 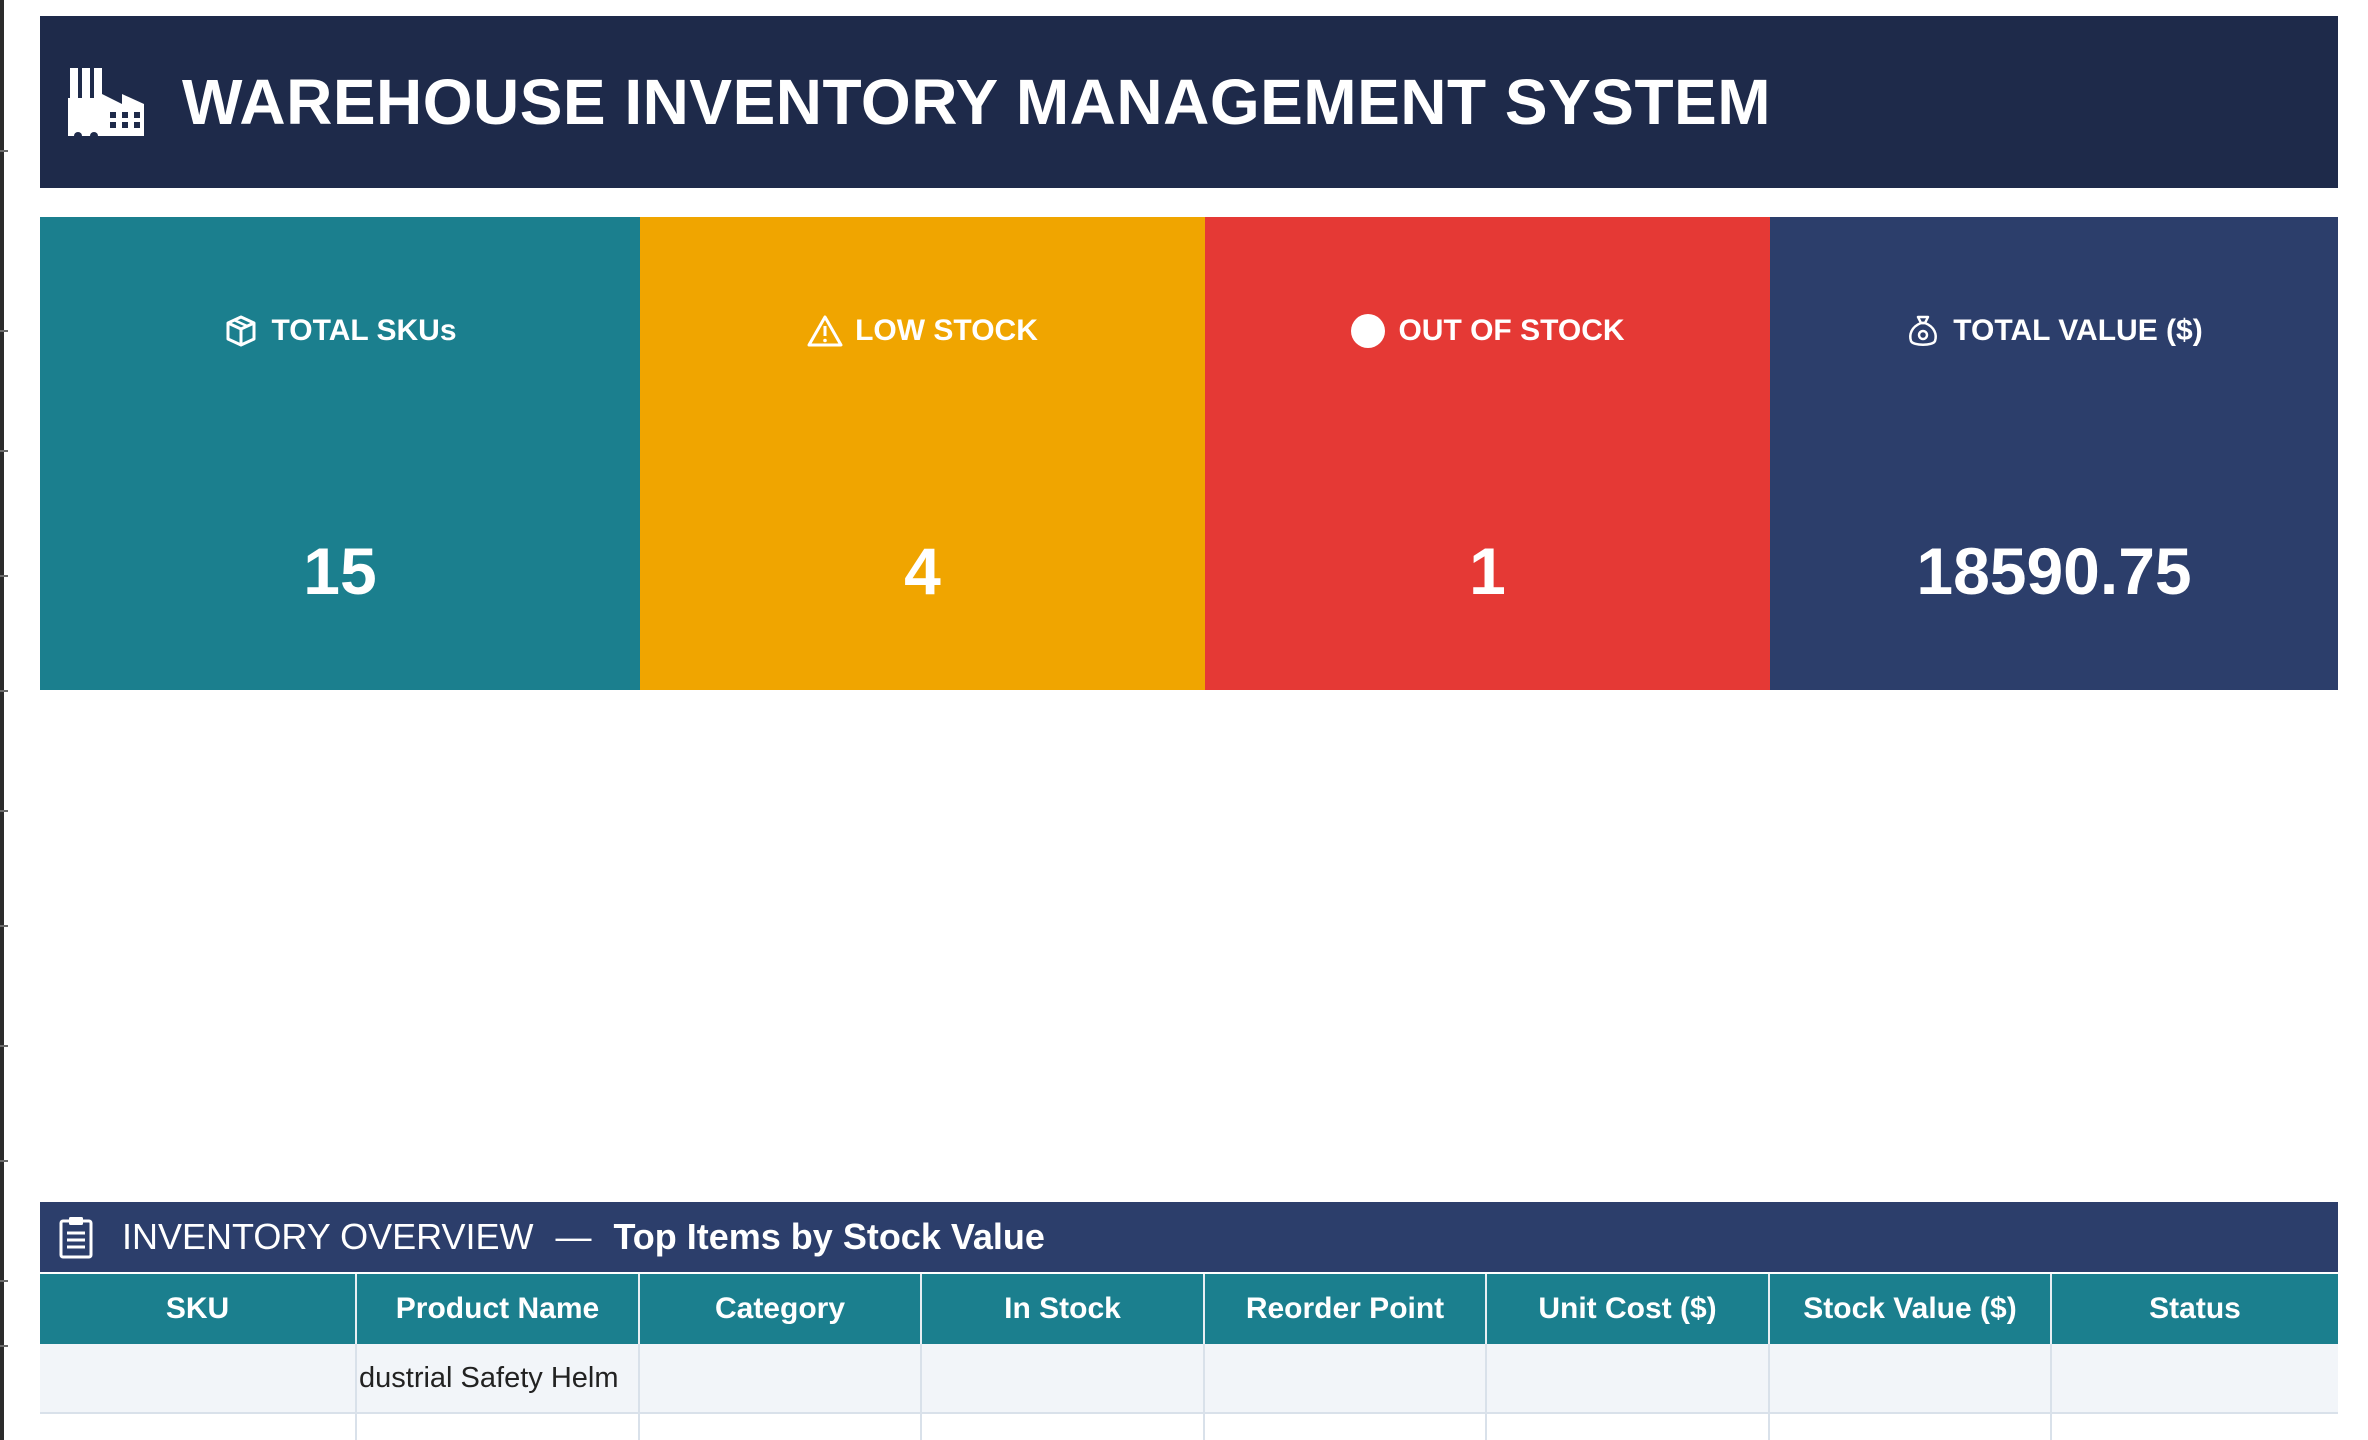 I want to click on kpi-card-low-stock: LOW STOCK 4, so click(x=922, y=453).